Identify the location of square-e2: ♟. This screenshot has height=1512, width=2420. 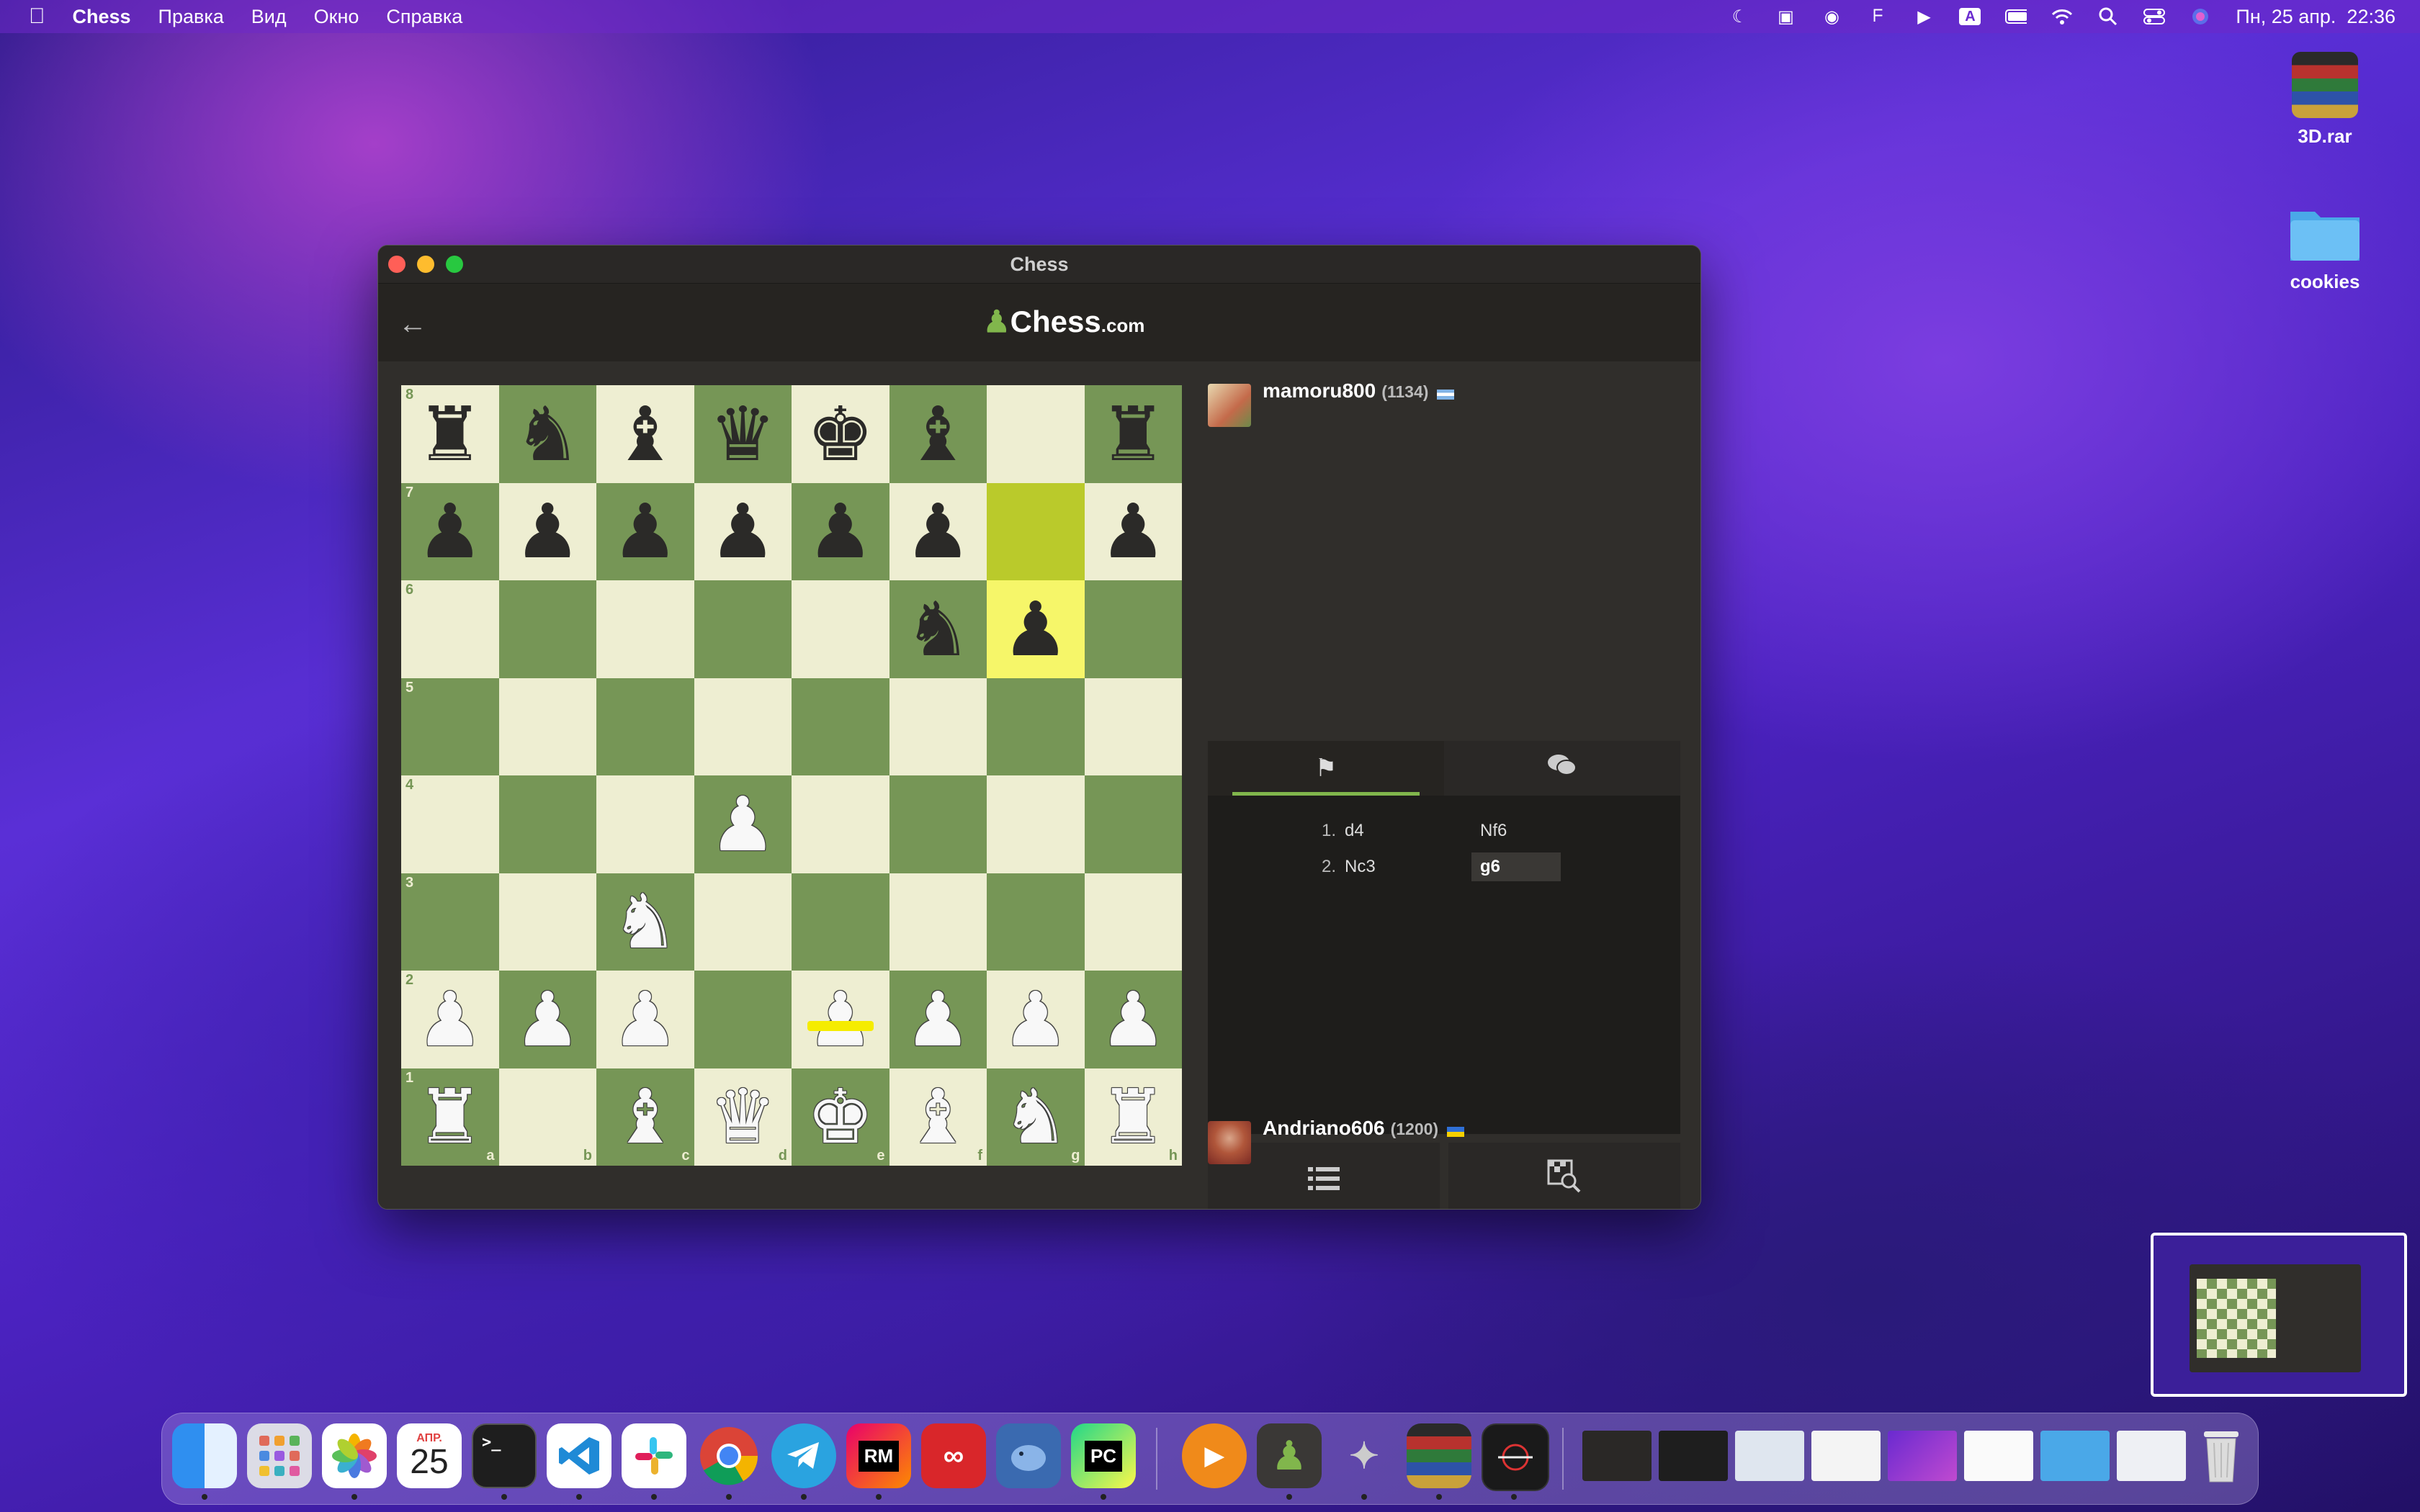
(840, 1019).